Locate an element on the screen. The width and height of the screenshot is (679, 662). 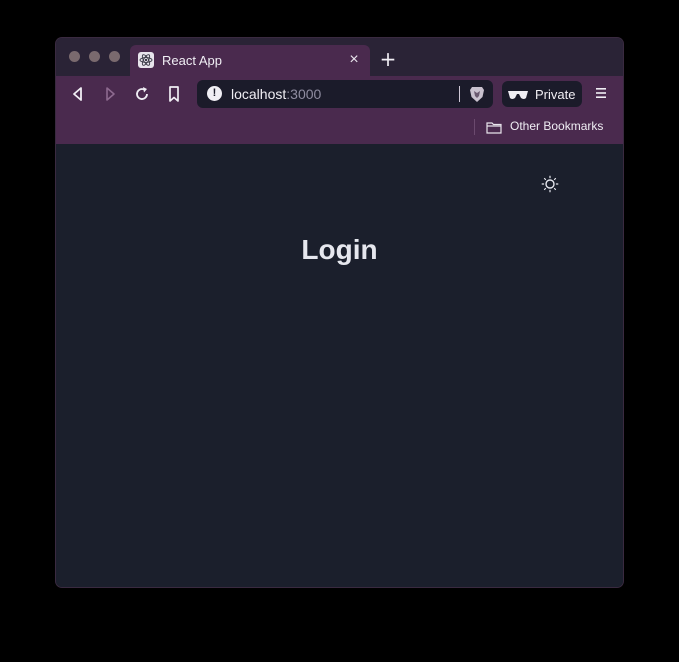
private-window-badge: Private is located at coordinates (542, 94).